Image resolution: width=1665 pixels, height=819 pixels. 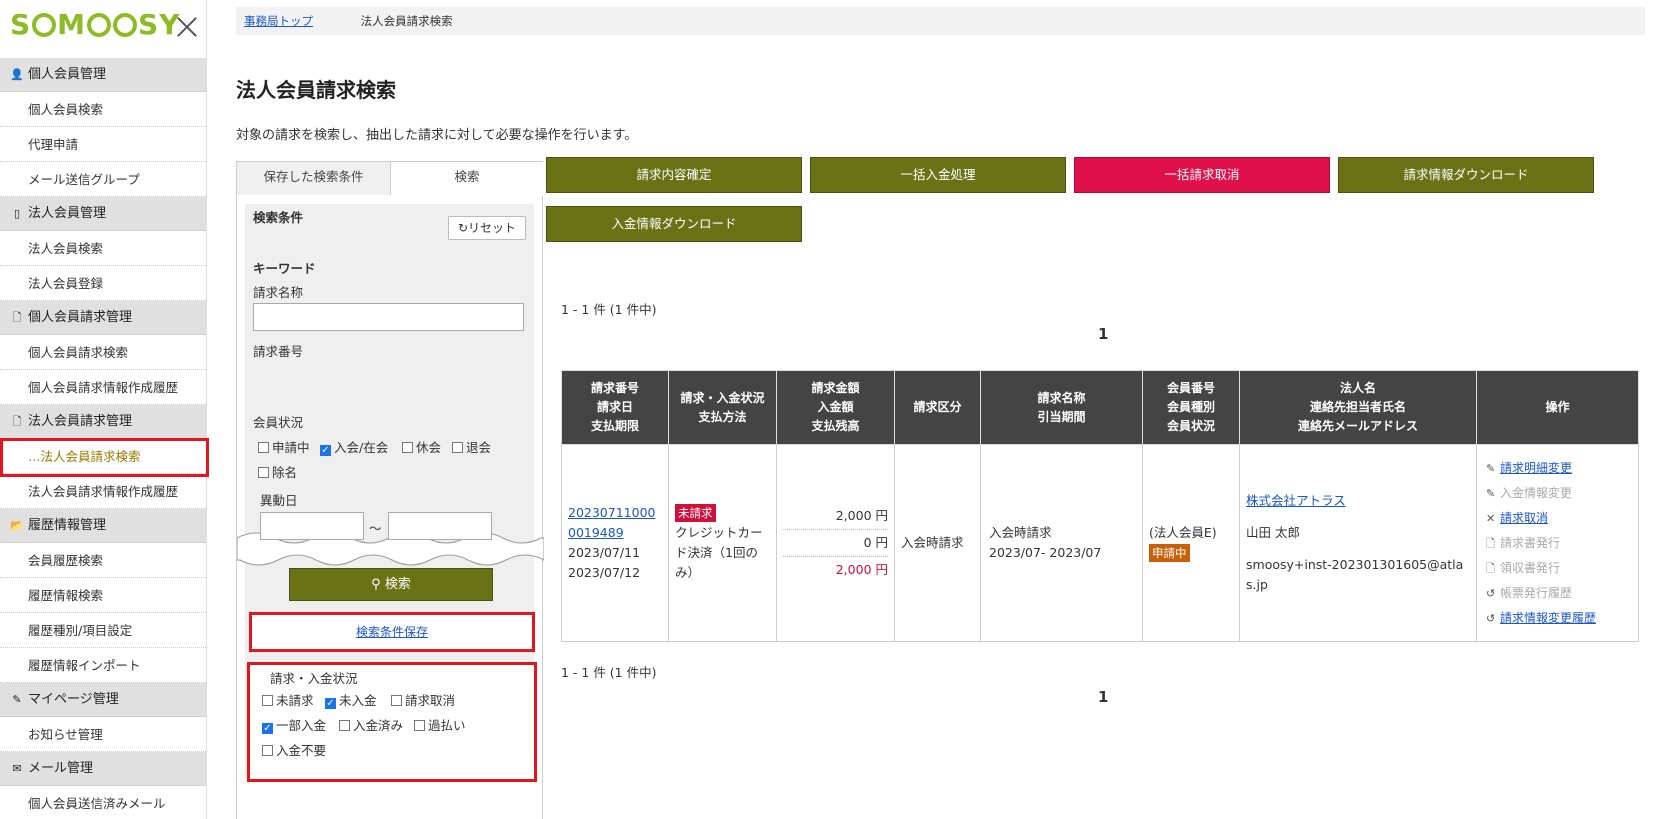 I want to click on operation-item: ✎ 入金情報変更, so click(x=1559, y=493).